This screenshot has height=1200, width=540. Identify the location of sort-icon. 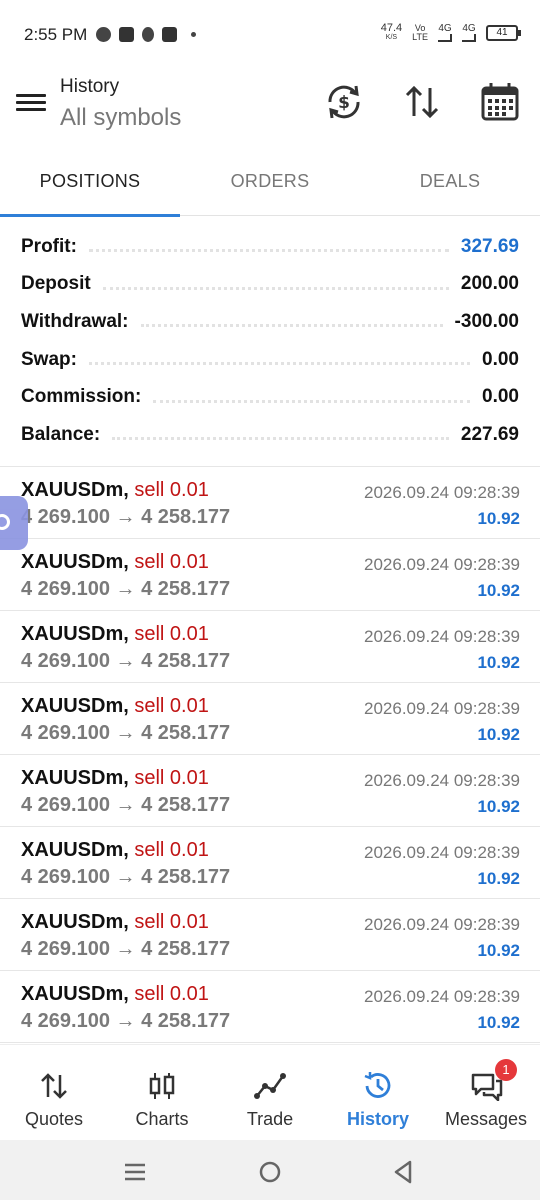
(422, 102).